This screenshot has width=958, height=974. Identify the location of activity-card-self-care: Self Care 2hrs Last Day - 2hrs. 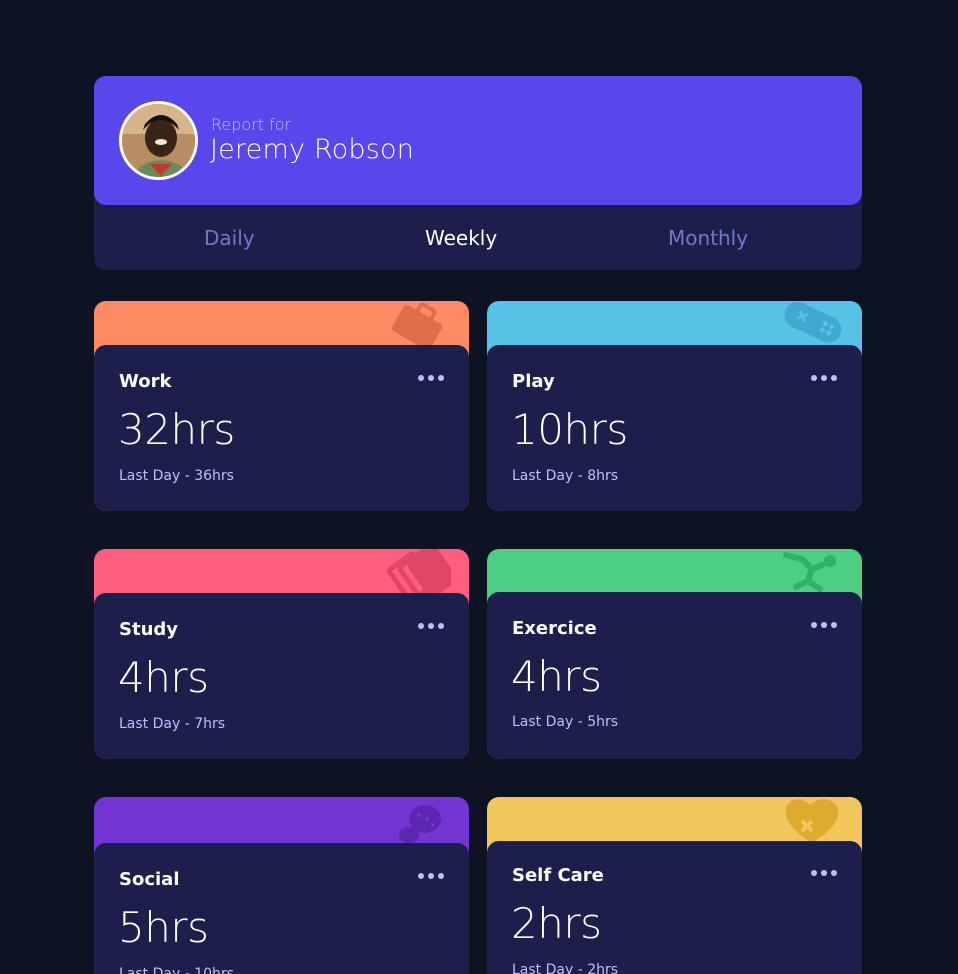
(674, 885).